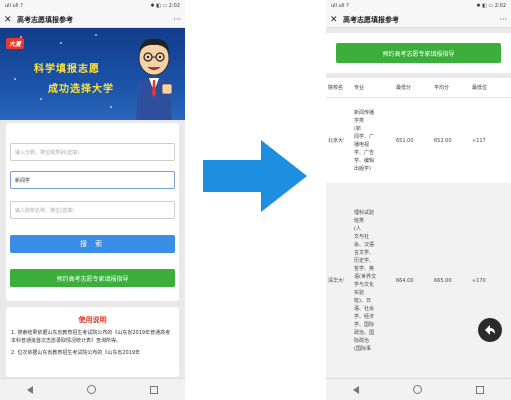  I want to click on search-button: 搜 索, so click(92, 244).